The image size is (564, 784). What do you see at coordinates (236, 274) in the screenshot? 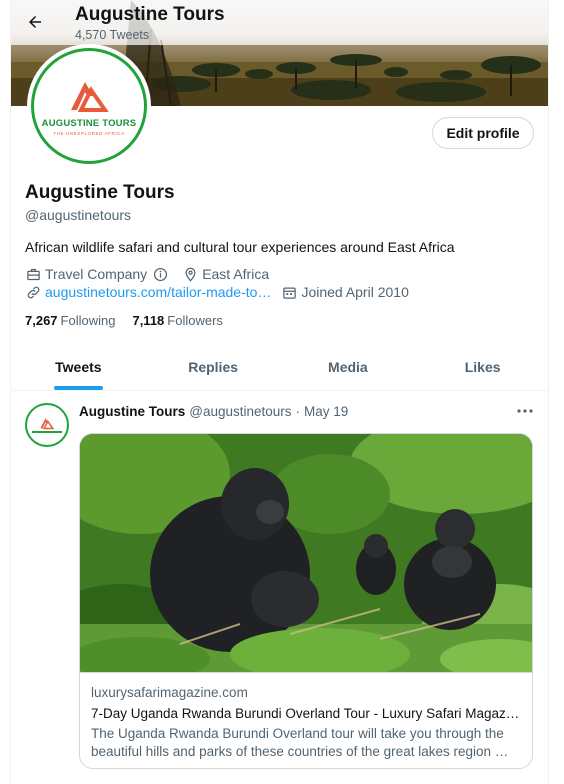
I see `profile-location: East Africa` at bounding box center [236, 274].